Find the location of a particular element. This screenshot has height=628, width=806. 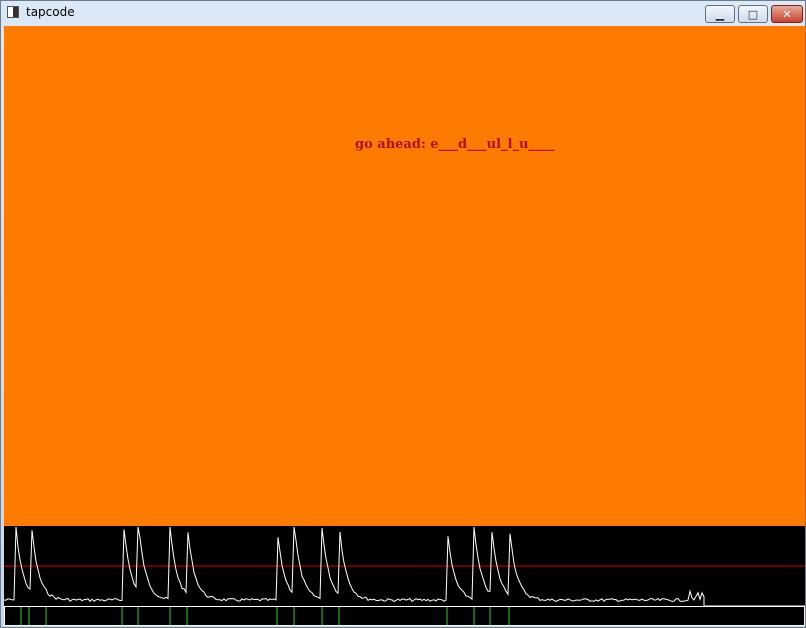

maximize-button: □ is located at coordinates (753, 14).